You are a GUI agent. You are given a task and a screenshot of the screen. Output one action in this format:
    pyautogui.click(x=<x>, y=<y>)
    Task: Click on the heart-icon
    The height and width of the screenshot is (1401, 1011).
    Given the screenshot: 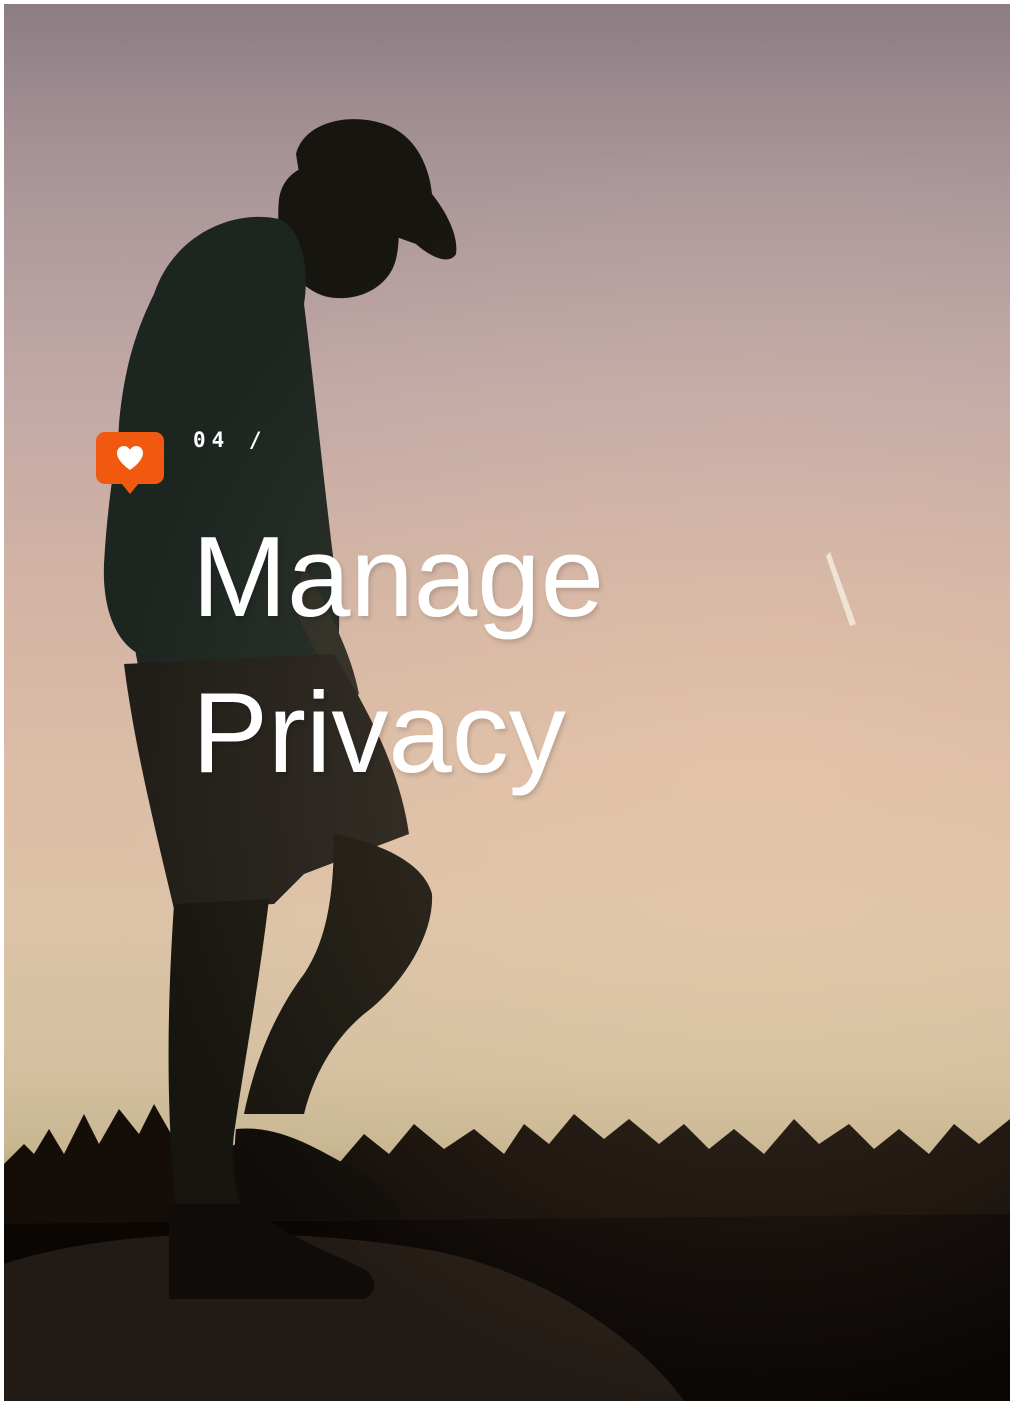 What is the action you would take?
    pyautogui.click(x=130, y=458)
    